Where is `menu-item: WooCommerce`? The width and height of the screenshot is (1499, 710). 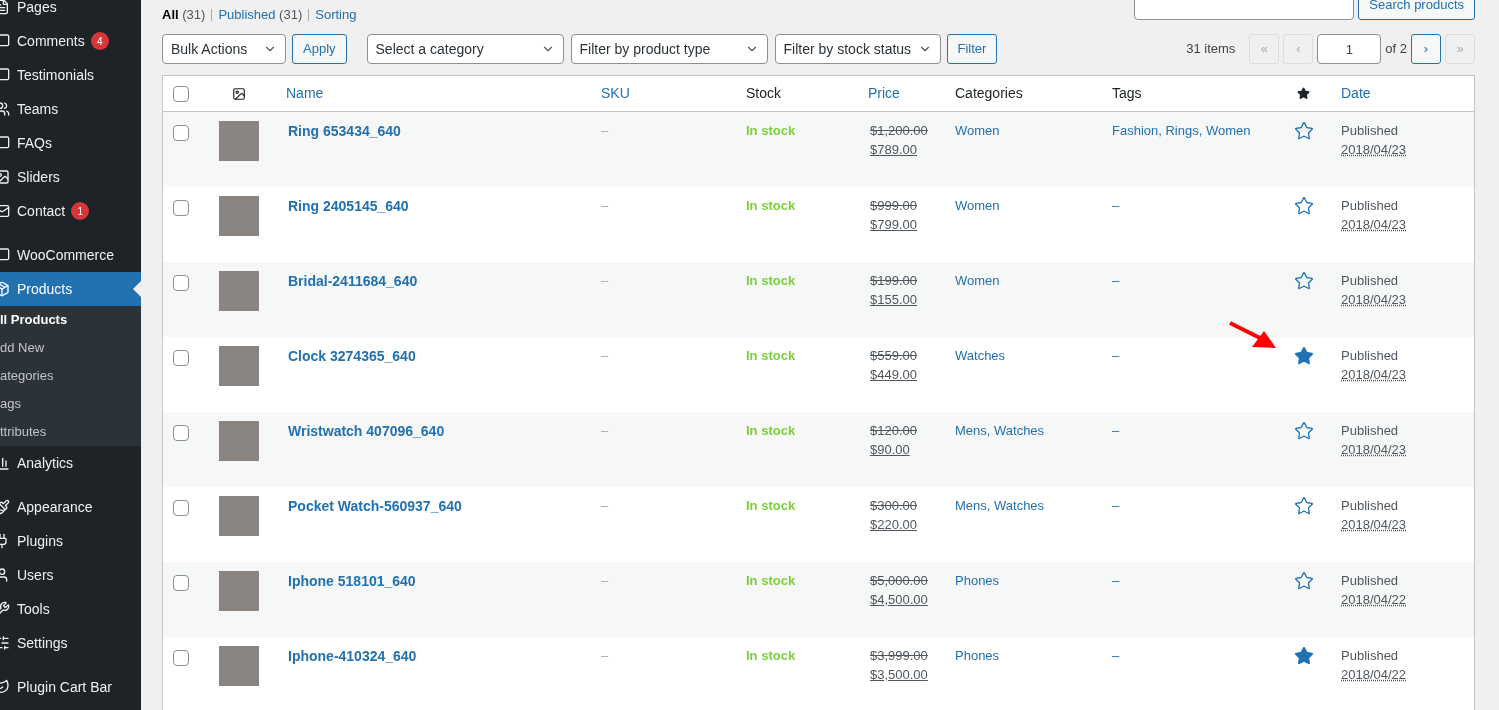 menu-item: WooCommerce is located at coordinates (70, 255).